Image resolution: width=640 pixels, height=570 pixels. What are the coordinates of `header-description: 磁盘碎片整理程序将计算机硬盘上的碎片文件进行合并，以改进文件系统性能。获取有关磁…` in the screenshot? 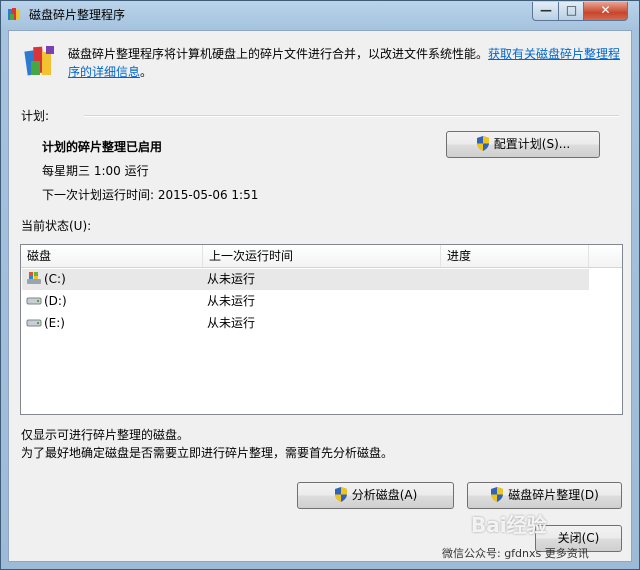 It's located at (345, 63).